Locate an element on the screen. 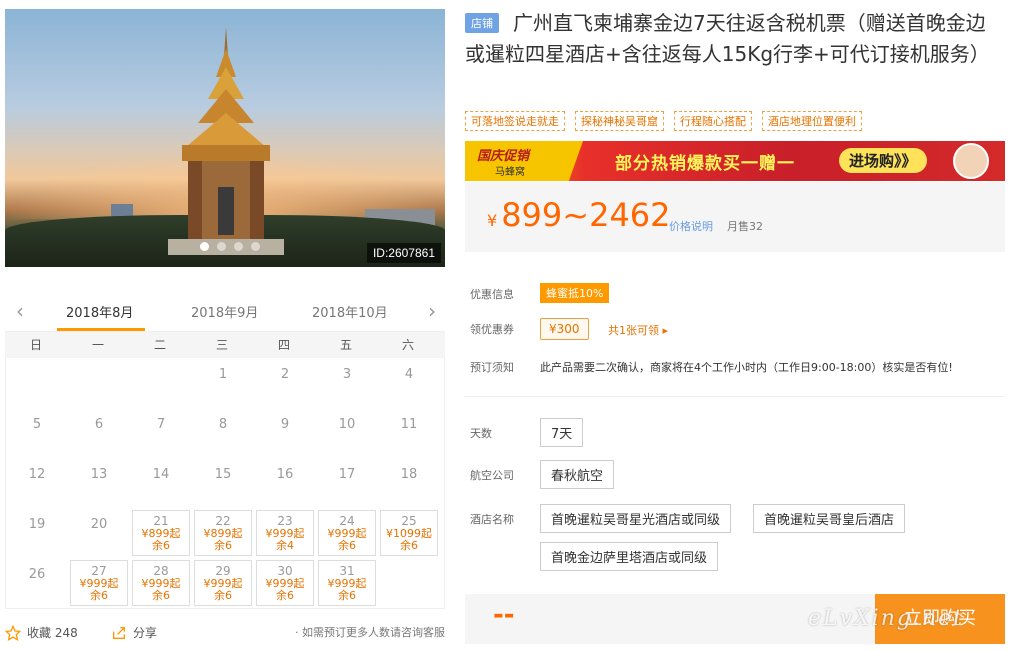  favorite-button: 收藏 248 is located at coordinates (41, 632).